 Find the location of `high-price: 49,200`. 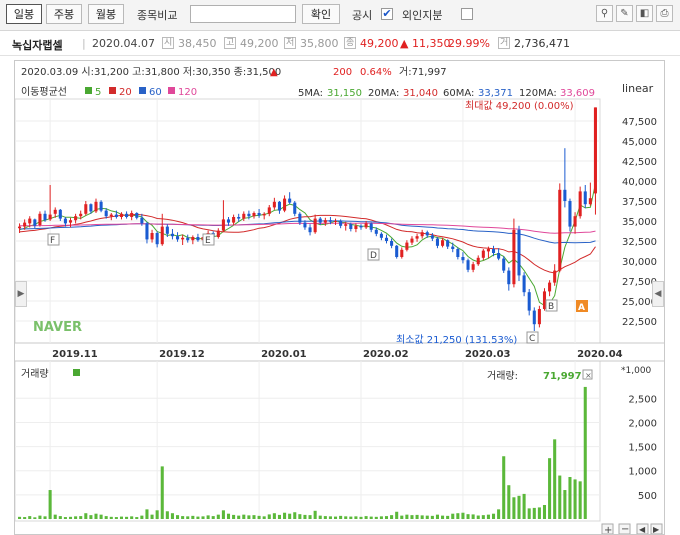

high-price: 49,200 is located at coordinates (259, 43).